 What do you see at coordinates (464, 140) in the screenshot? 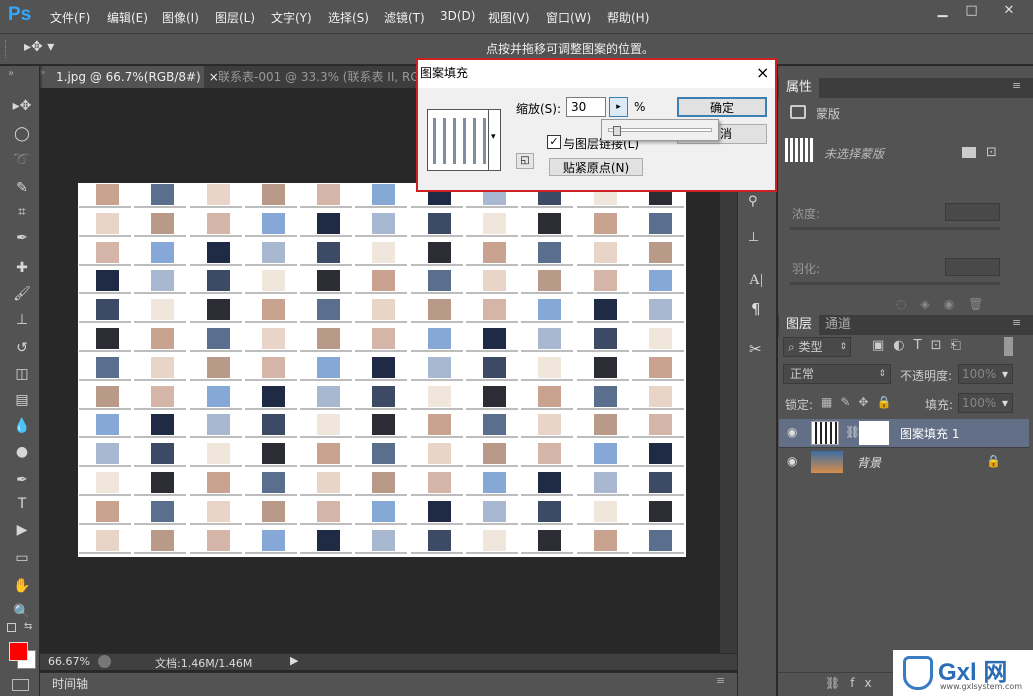
I see `pattern-picker: ▾` at bounding box center [464, 140].